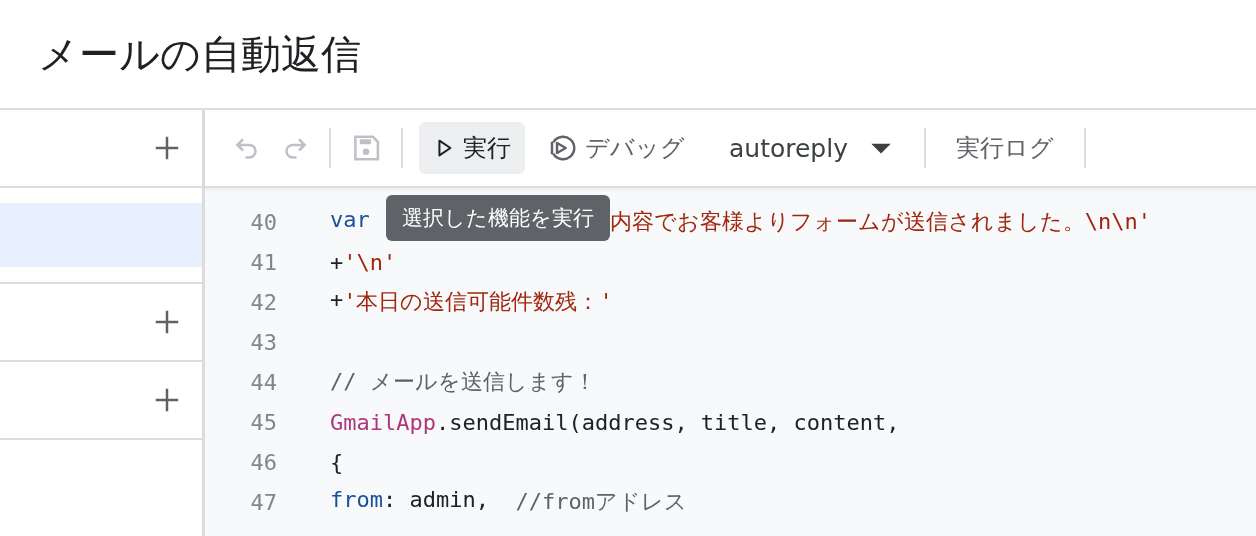 The width and height of the screenshot is (1256, 536). I want to click on line-number: 41, so click(263, 262).